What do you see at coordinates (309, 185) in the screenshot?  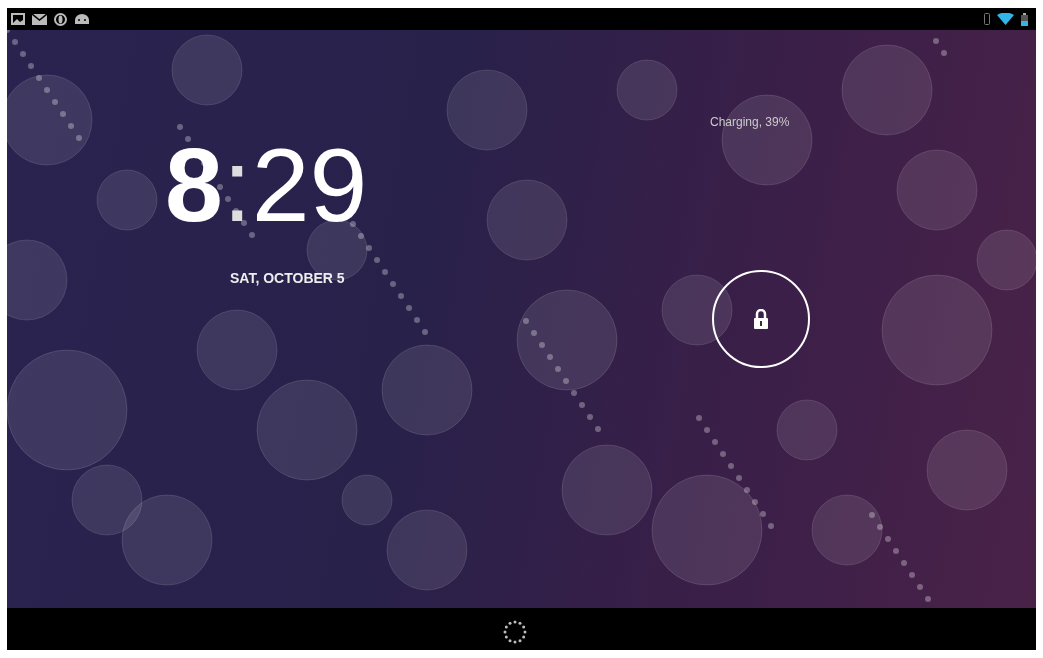 I see `clock-minutes: 29` at bounding box center [309, 185].